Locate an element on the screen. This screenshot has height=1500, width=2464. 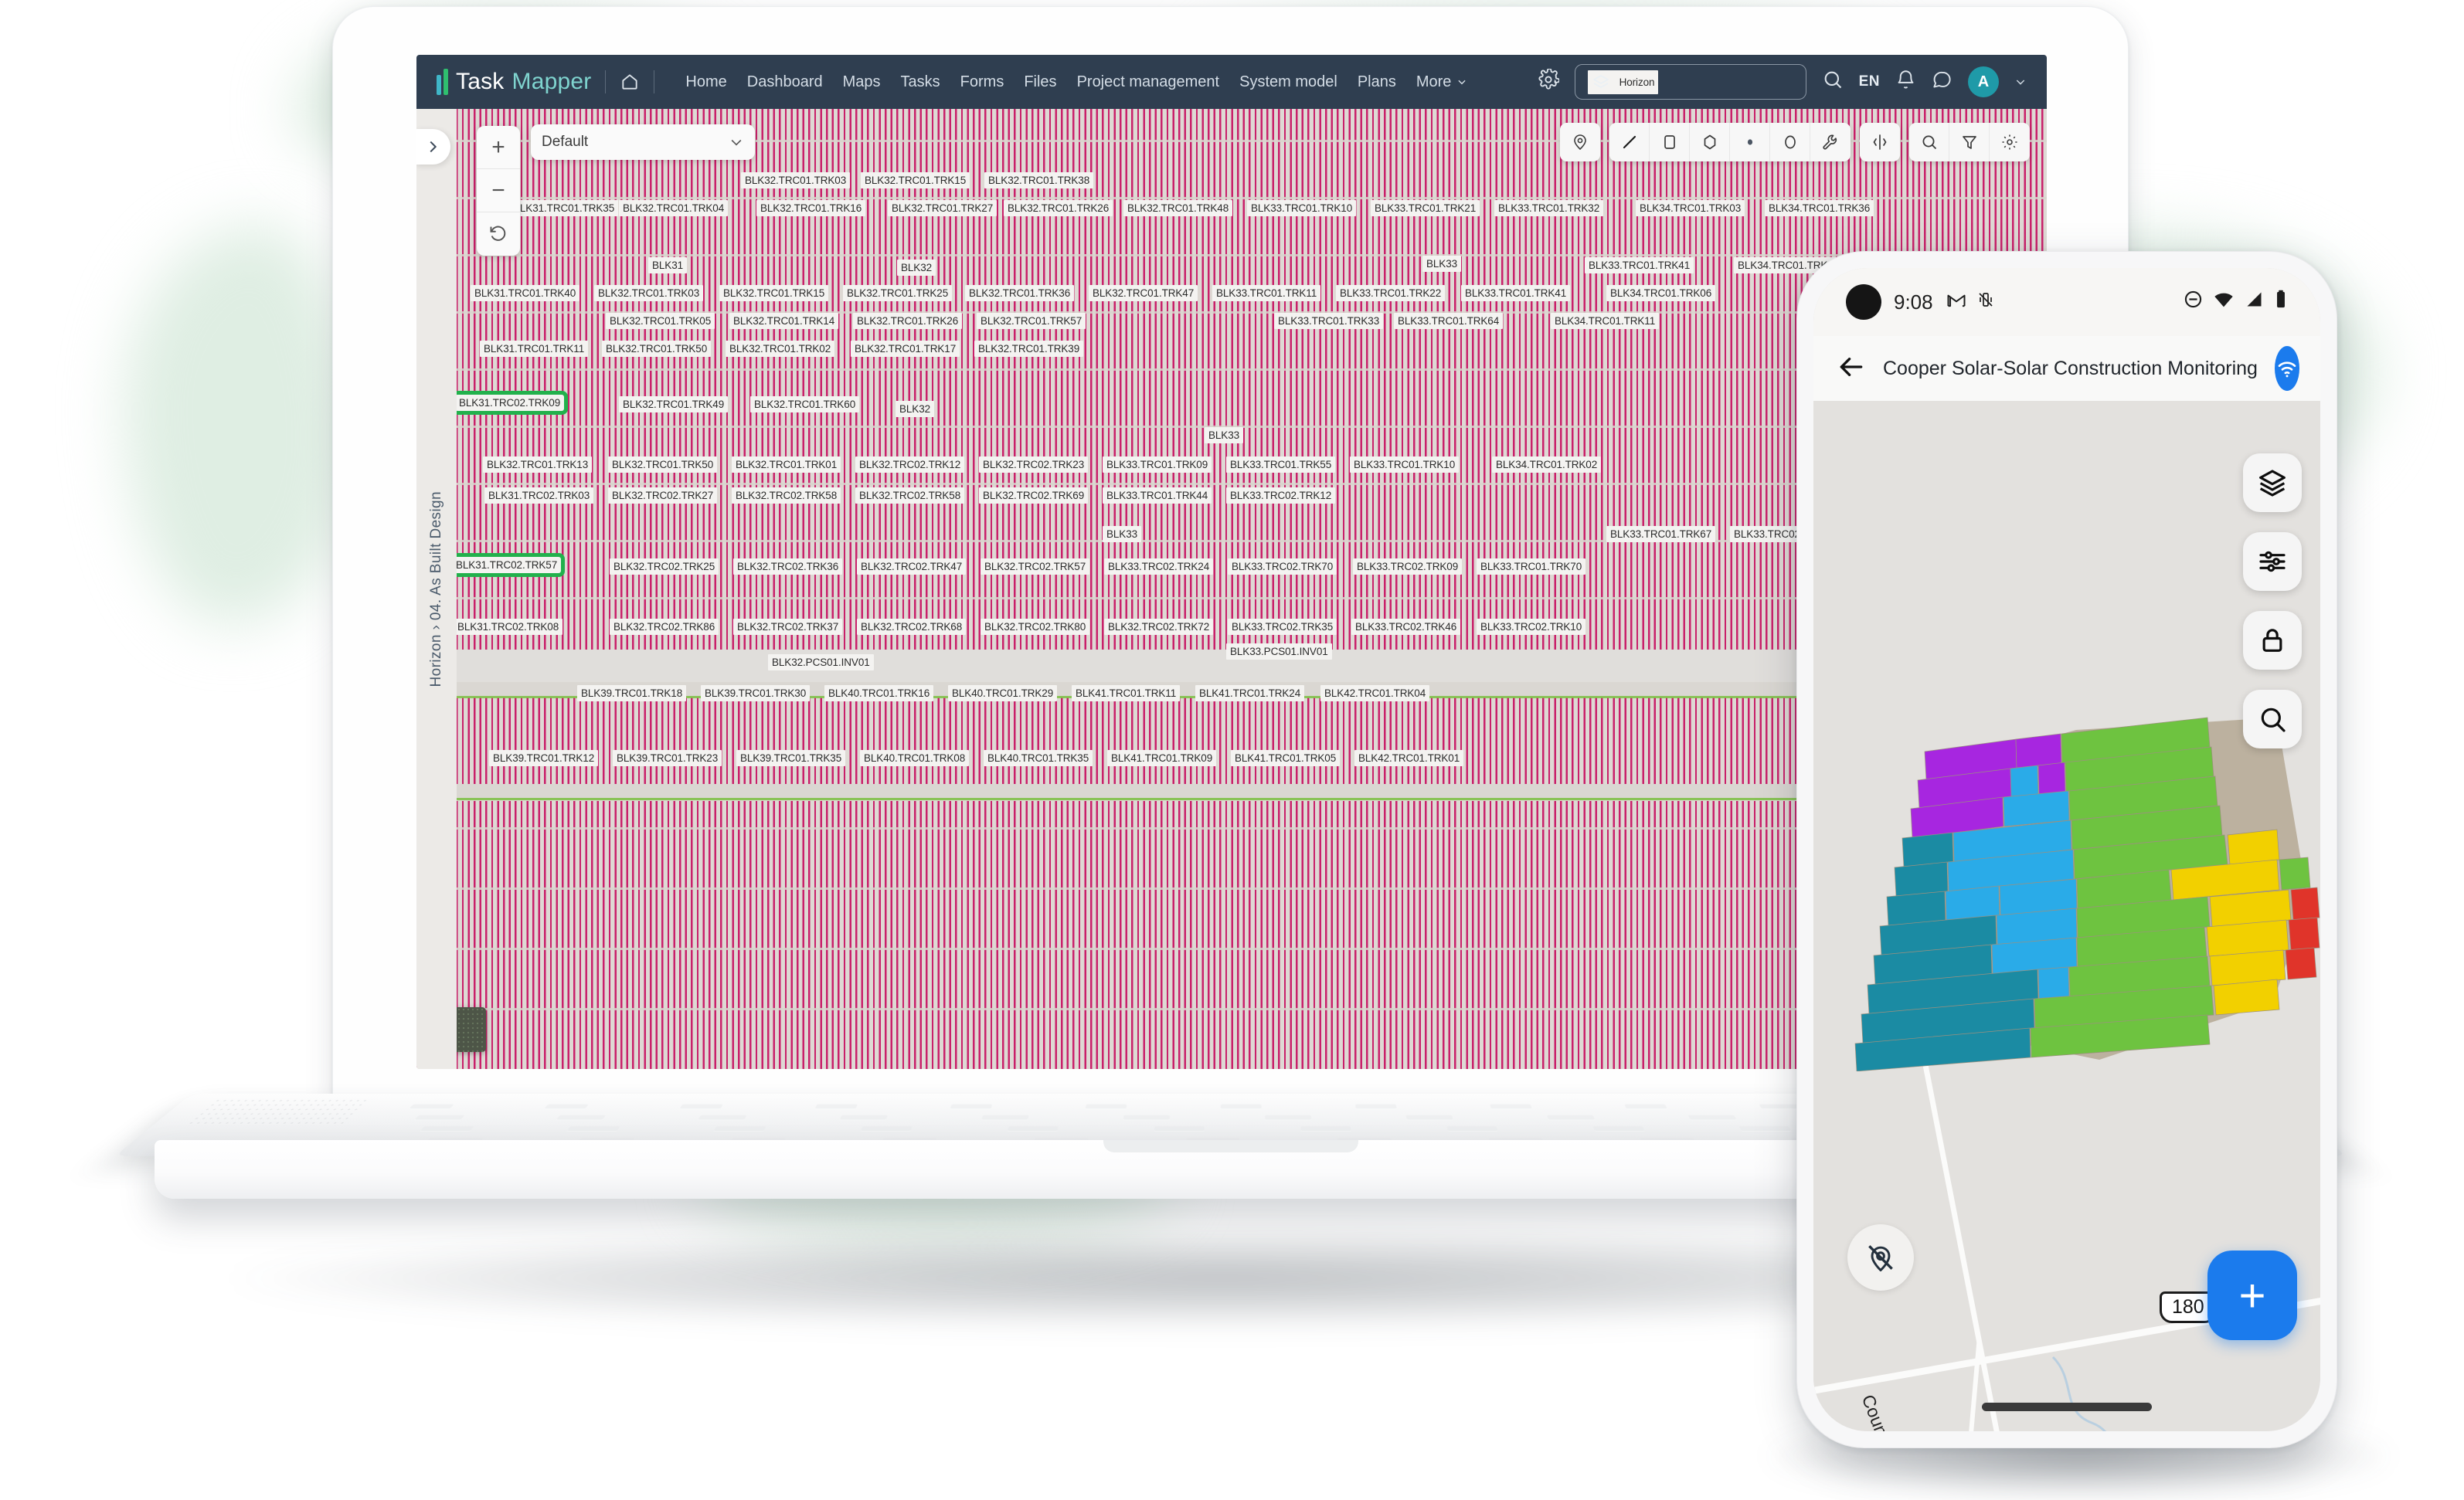
map-label: BLK32.TRC01.TRK39 is located at coordinates (1029, 349).